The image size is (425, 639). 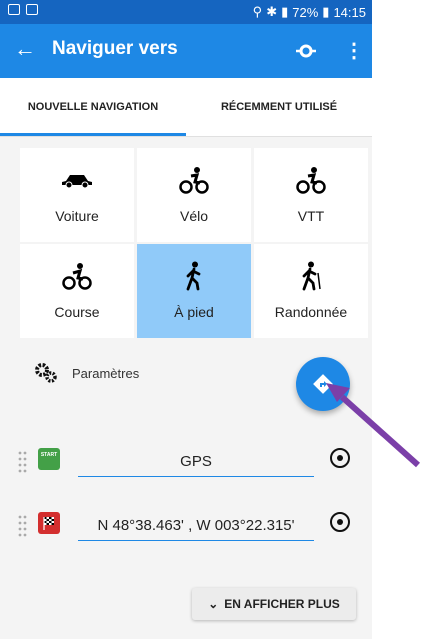 I want to click on start-flag-label: START, so click(x=49, y=455).